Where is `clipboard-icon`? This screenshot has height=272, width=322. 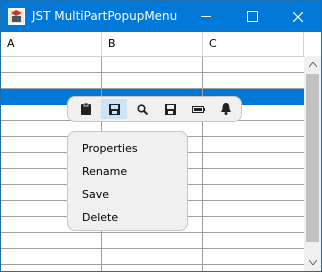
clipboard-icon is located at coordinates (86, 109).